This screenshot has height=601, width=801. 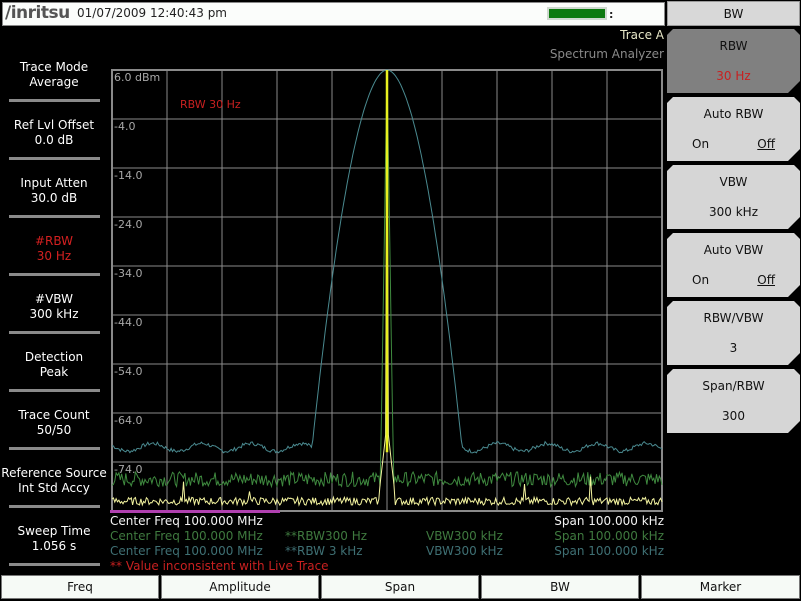 I want to click on softkey-vbw-title: VBW, so click(x=733, y=182).